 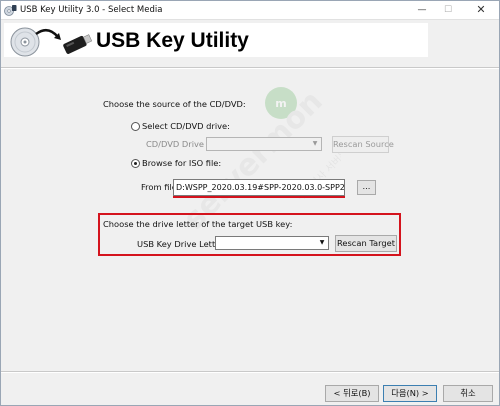 I want to click on drive-letter-select: ▼, so click(x=272, y=243).